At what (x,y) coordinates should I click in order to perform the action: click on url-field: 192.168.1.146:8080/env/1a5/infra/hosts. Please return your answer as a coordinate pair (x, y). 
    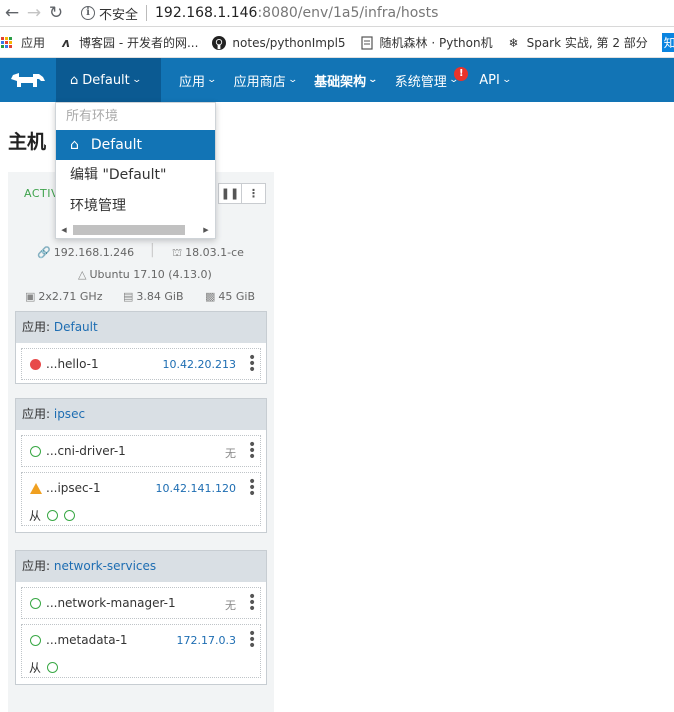
    Looking at the image, I should click on (296, 13).